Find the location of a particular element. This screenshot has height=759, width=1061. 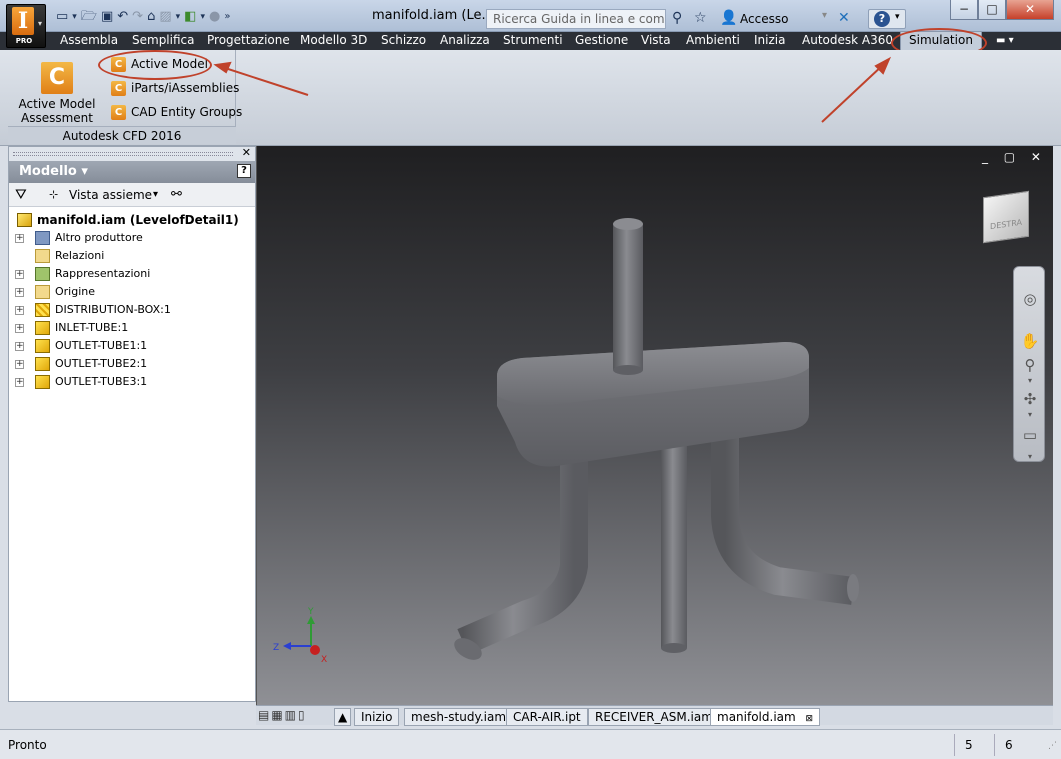

binoculars-icon: ⚲ is located at coordinates (677, 18).